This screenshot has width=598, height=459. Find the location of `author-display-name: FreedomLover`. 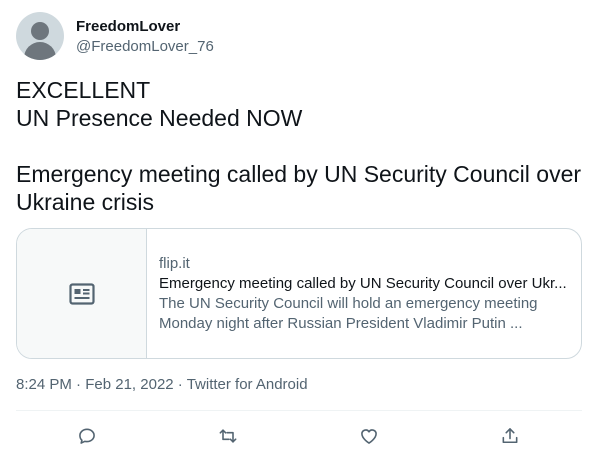

author-display-name: FreedomLover is located at coordinates (145, 27).